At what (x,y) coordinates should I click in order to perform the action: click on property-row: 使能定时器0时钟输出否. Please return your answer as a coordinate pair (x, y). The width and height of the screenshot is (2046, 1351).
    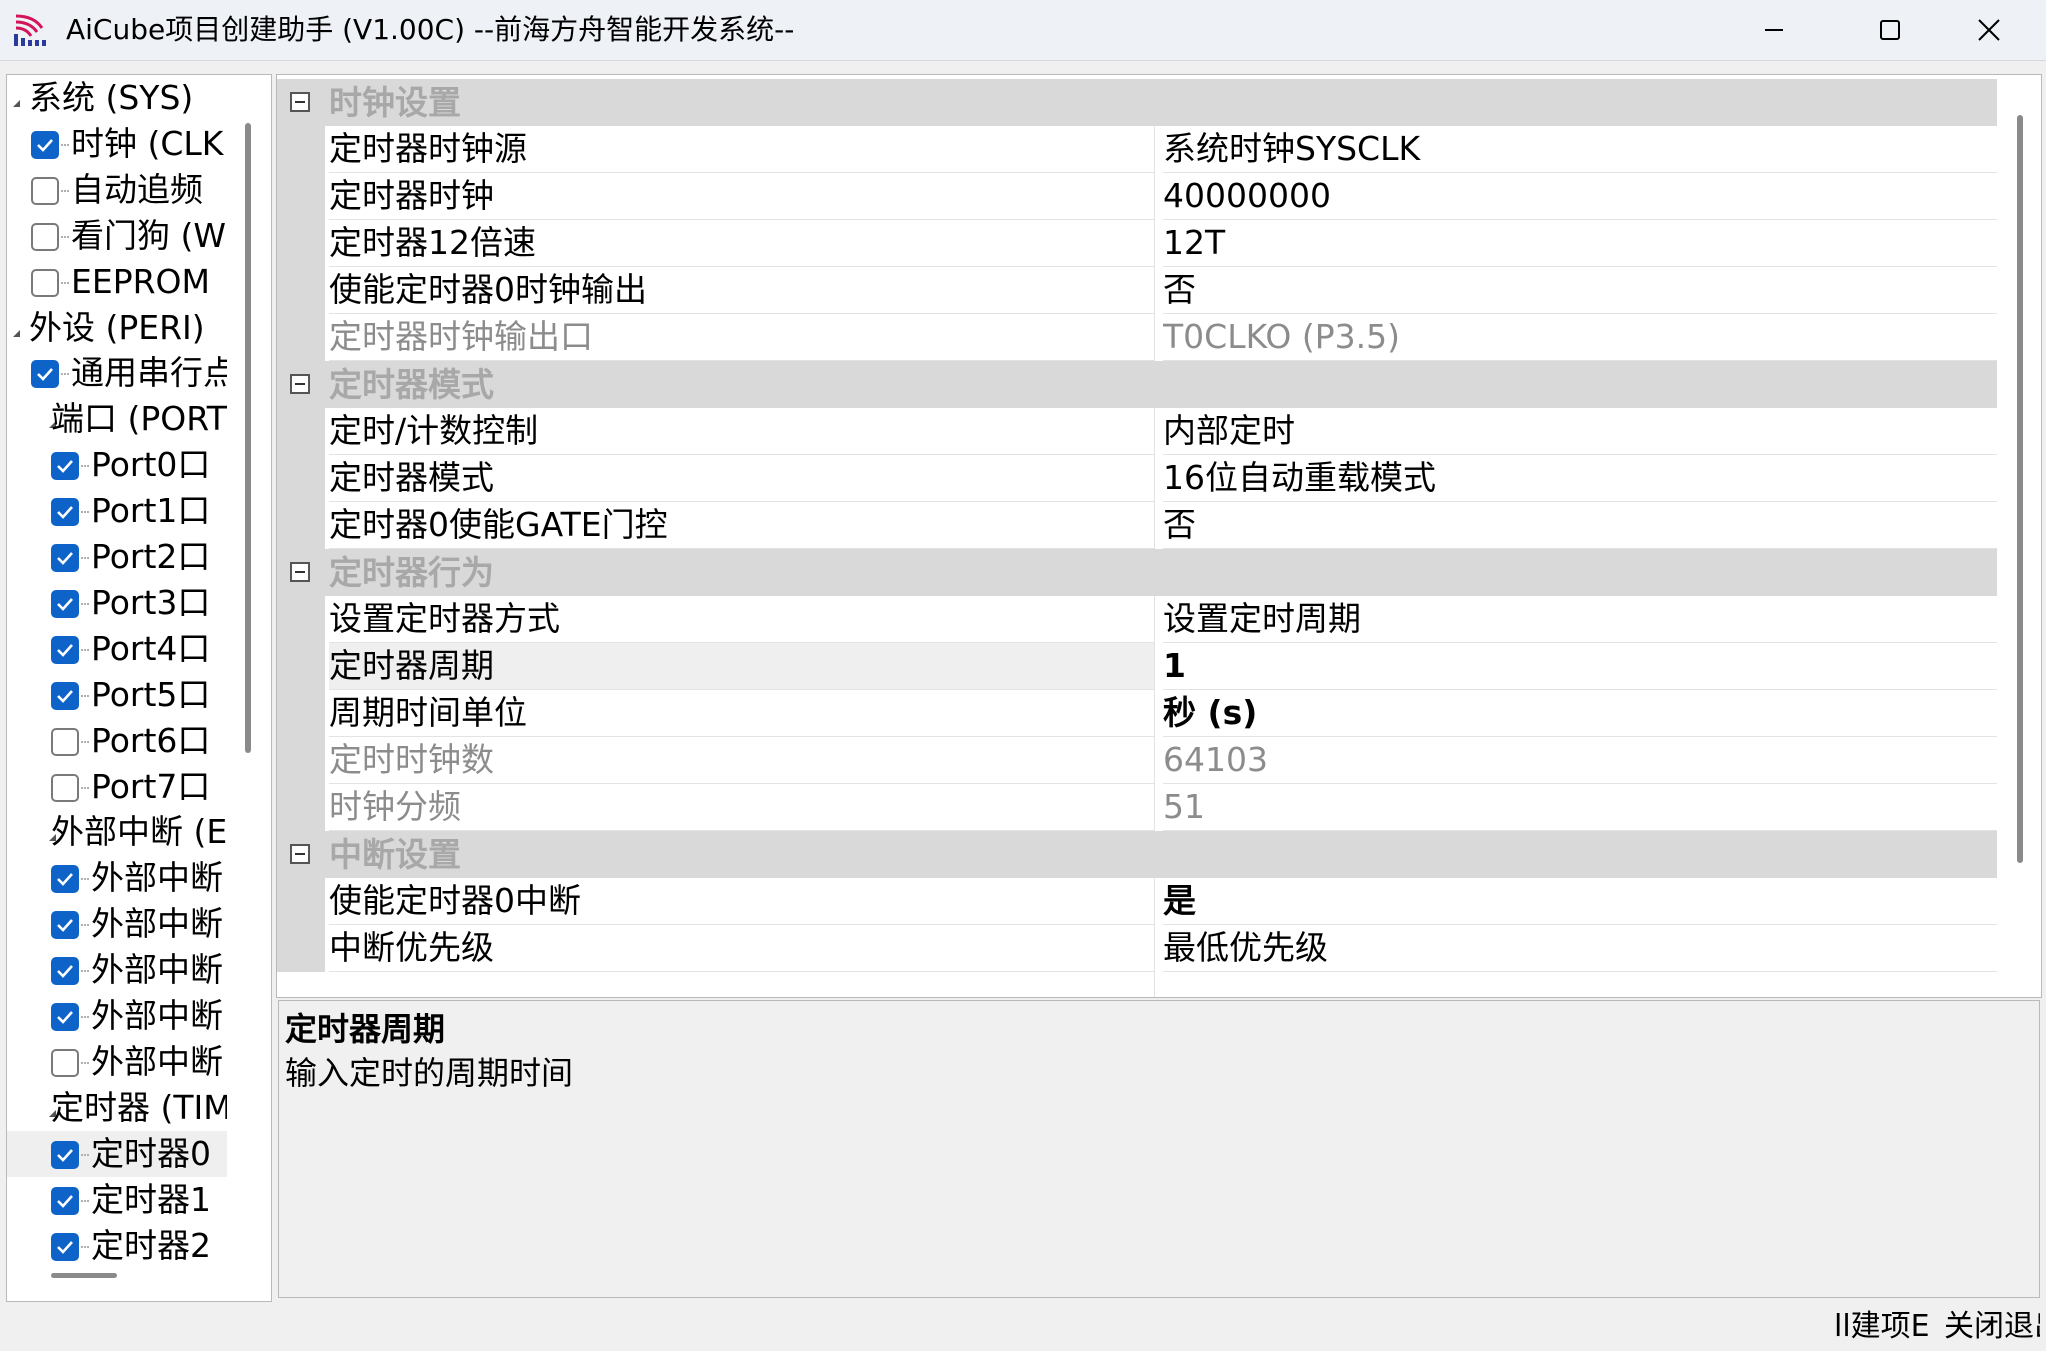
    Looking at the image, I should click on (1137, 290).